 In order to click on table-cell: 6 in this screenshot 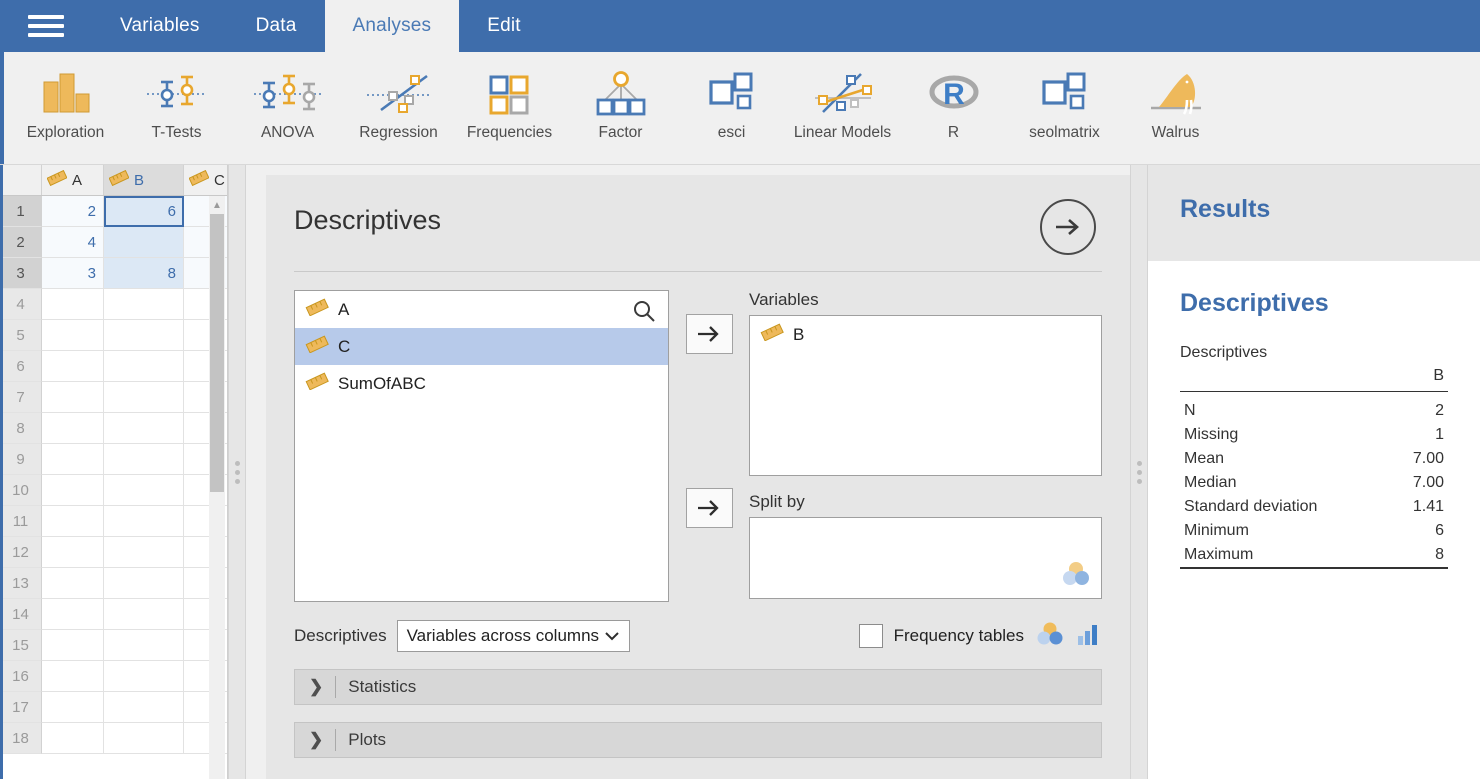, I will do `click(144, 211)`.